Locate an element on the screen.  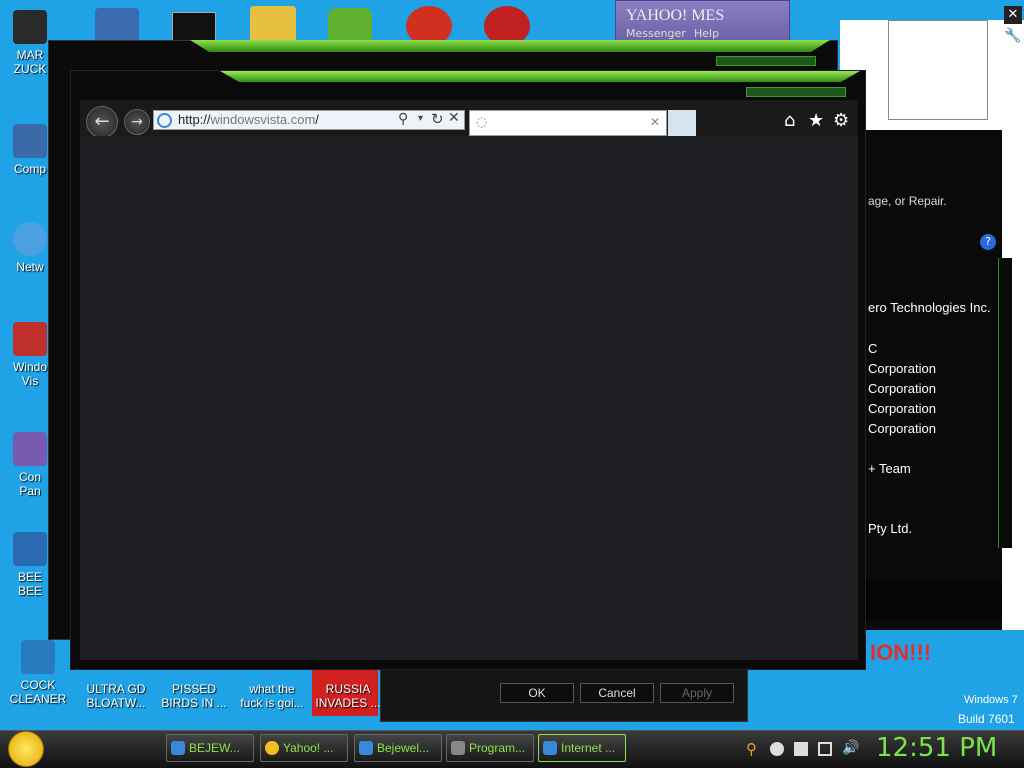
forward-button: → is located at coordinates (137, 122).